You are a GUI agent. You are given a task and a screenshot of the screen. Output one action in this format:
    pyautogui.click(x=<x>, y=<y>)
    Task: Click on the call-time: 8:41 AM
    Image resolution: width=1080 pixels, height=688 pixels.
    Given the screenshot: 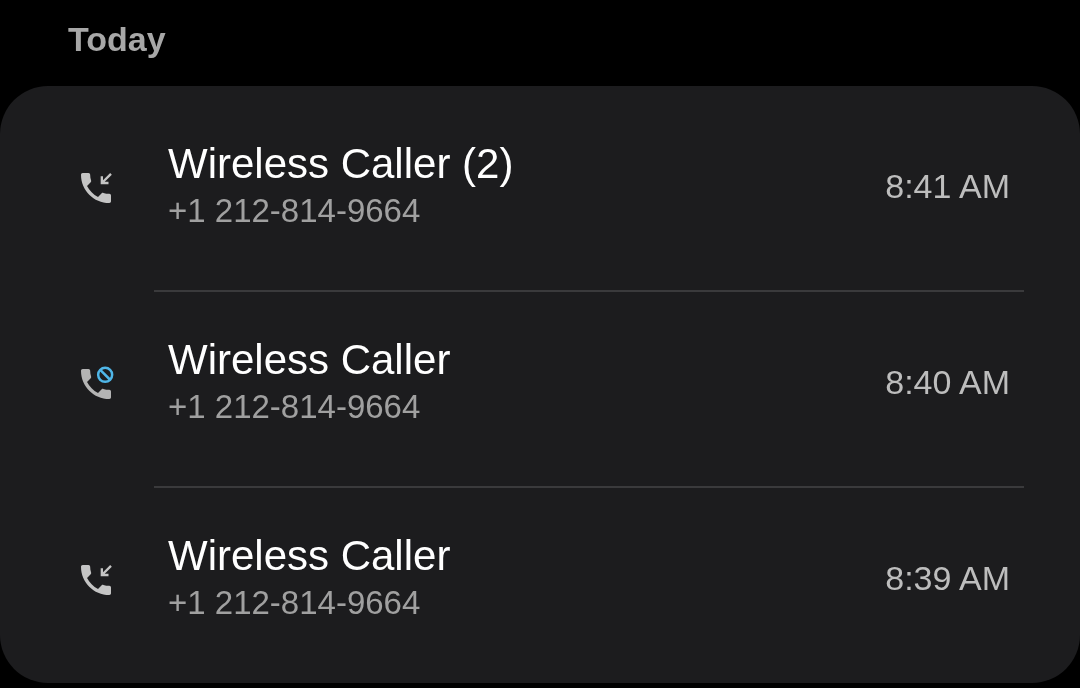 What is the action you would take?
    pyautogui.click(x=947, y=186)
    